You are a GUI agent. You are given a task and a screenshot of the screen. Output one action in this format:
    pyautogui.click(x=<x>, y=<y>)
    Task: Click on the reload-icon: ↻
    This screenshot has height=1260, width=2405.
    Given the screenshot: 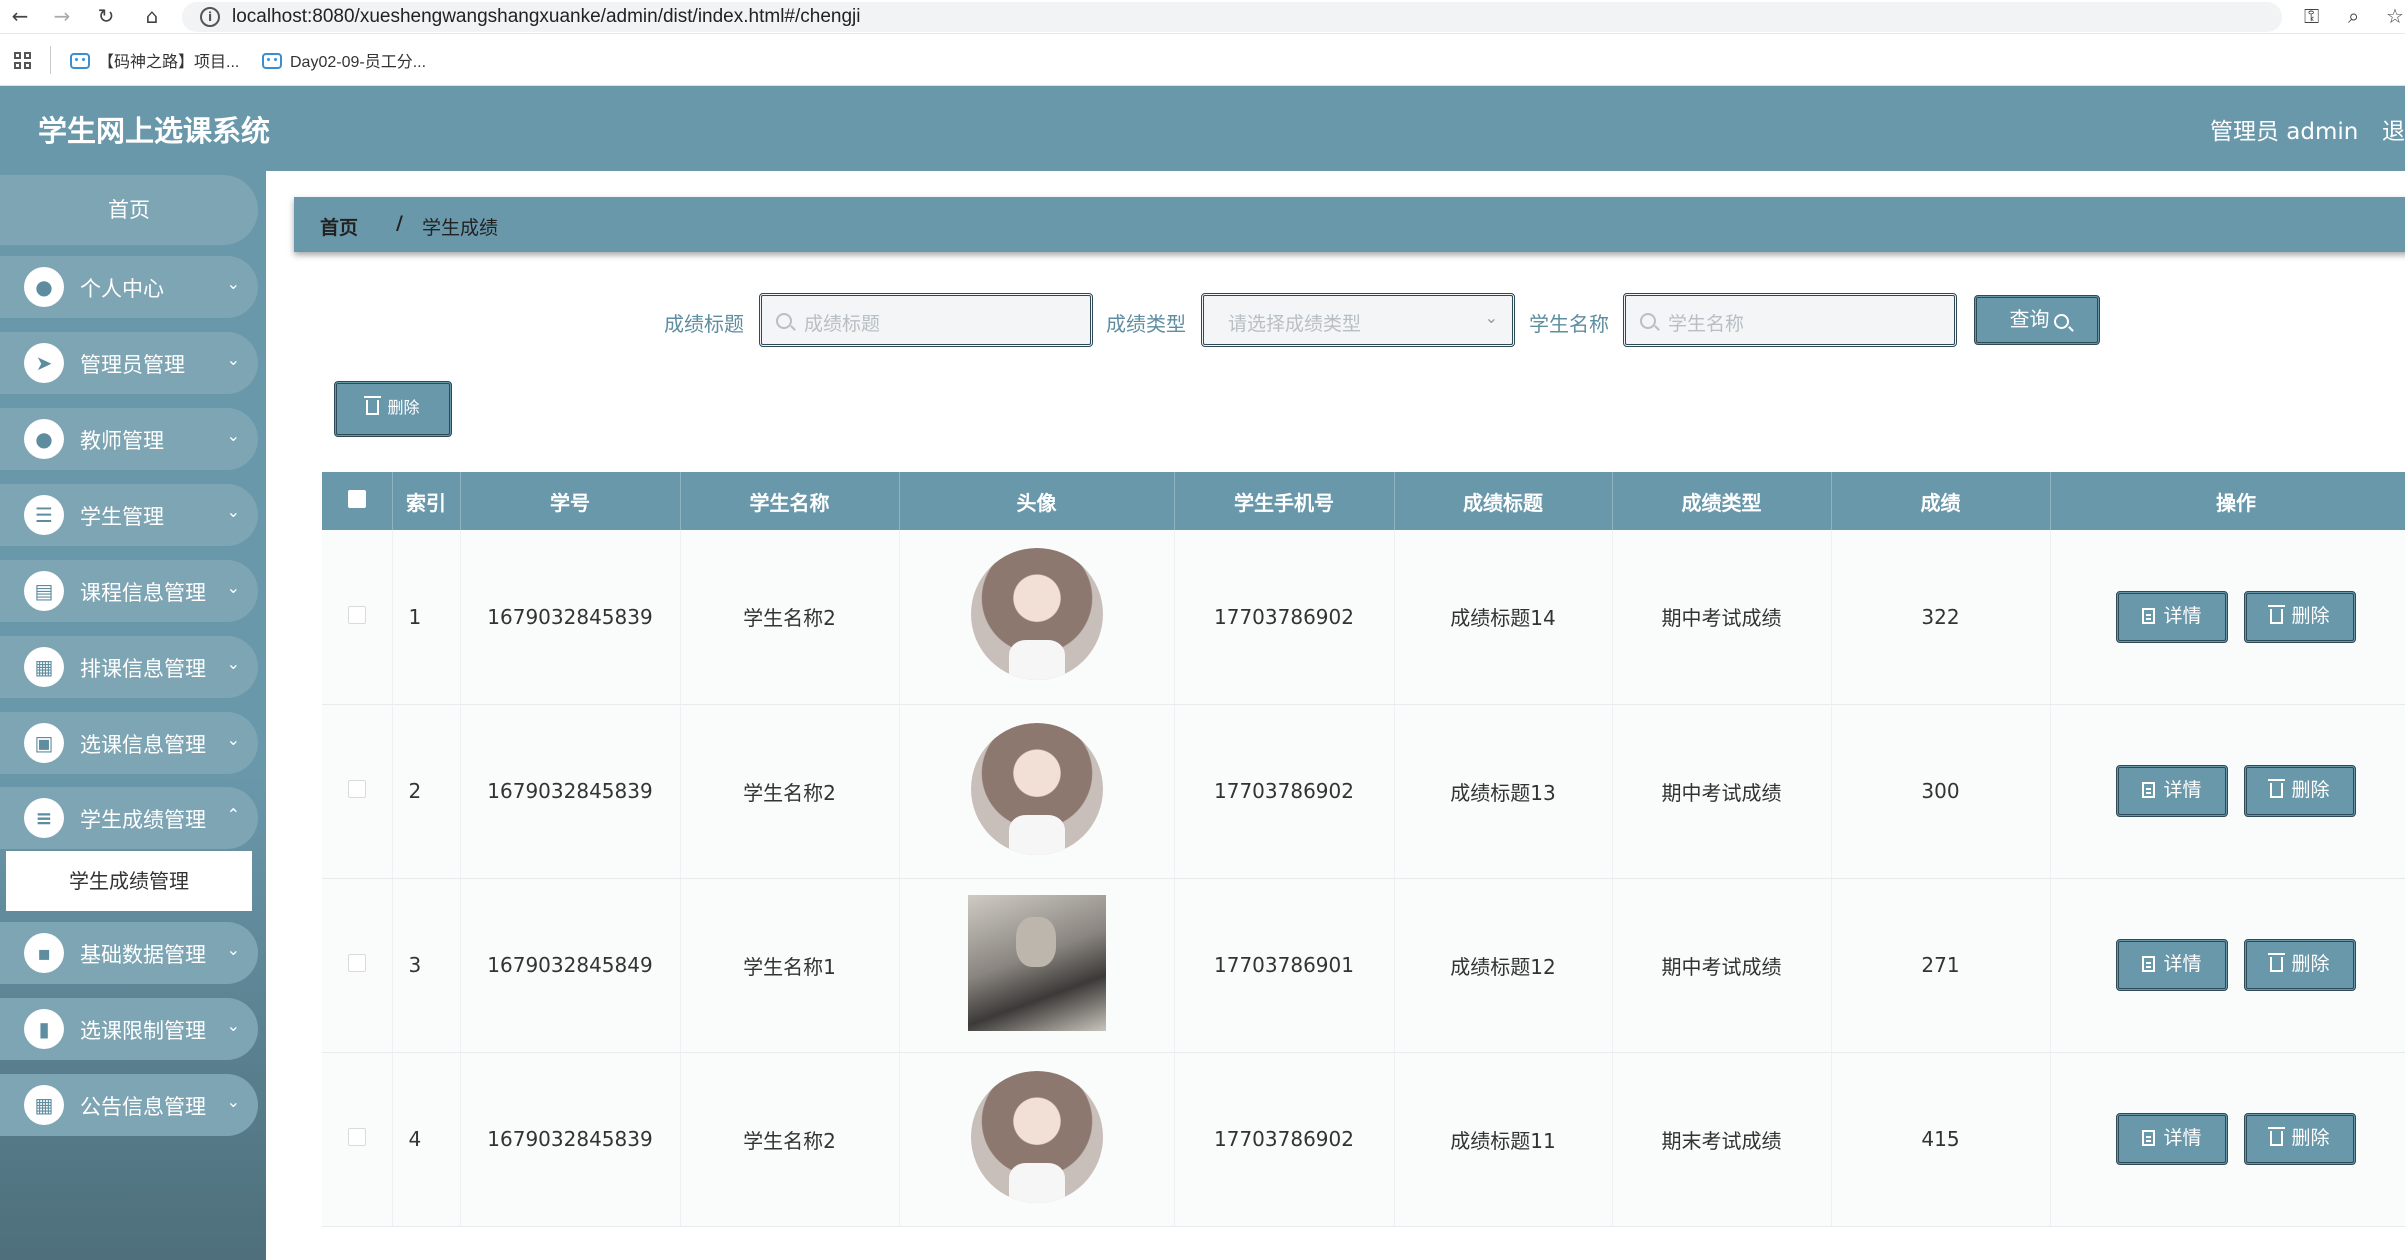 What is the action you would take?
    pyautogui.click(x=106, y=16)
    